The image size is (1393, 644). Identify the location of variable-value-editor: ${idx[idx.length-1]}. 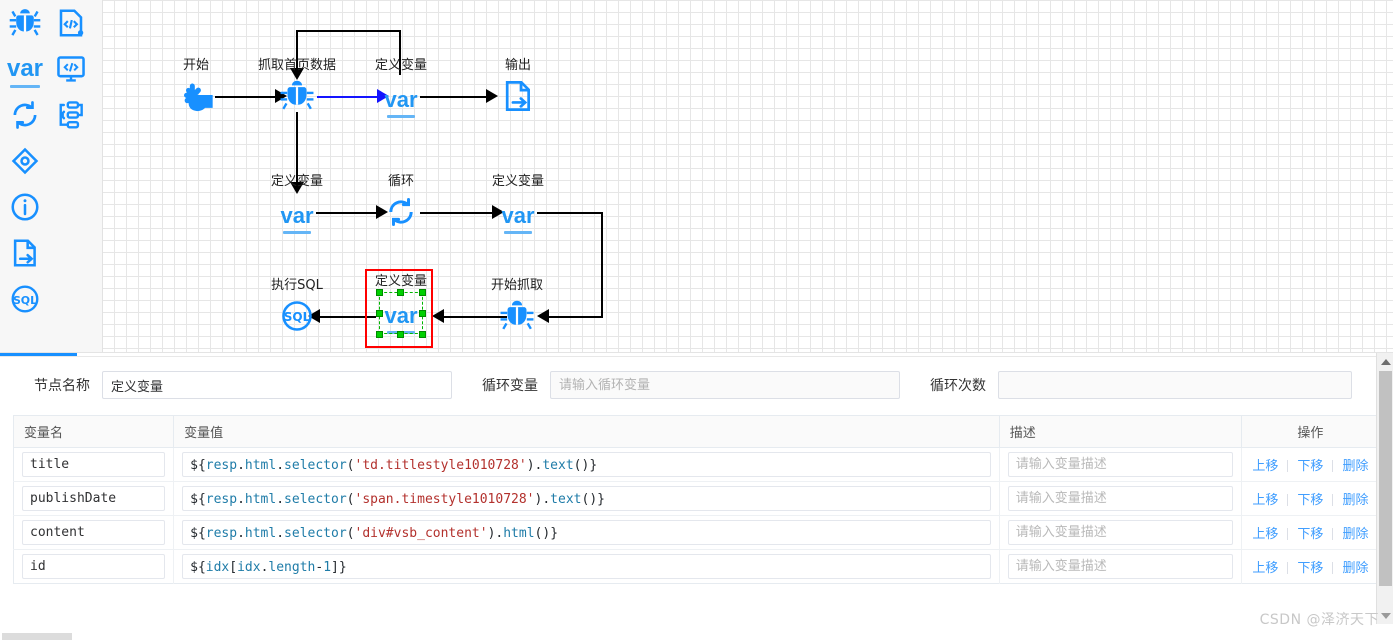
(586, 566).